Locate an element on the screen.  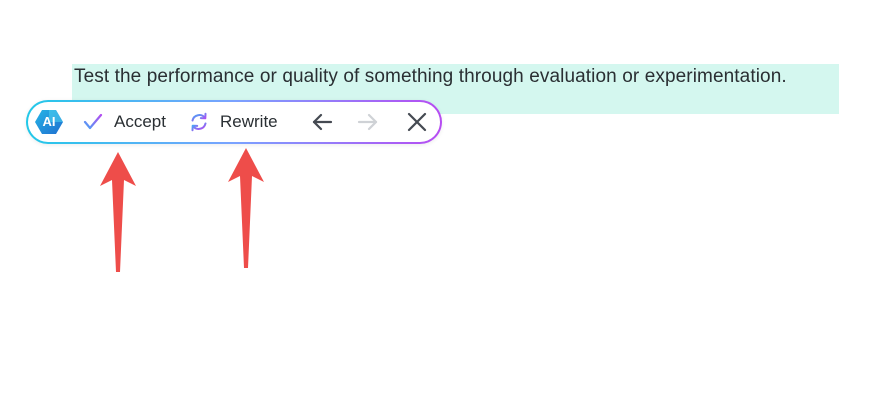
previous-button is located at coordinates (322, 122).